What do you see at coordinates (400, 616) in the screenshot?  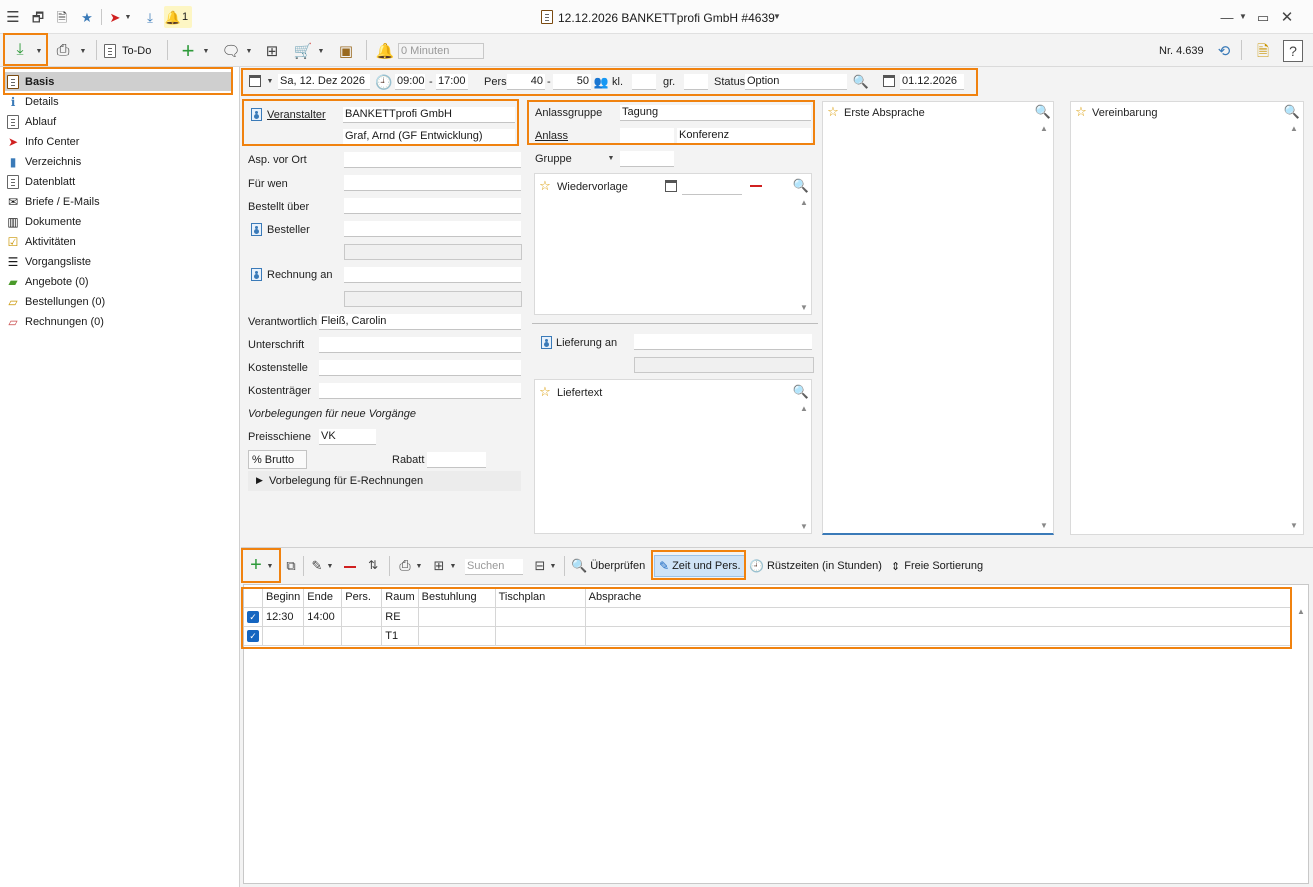 I see `cell-raum: RE` at bounding box center [400, 616].